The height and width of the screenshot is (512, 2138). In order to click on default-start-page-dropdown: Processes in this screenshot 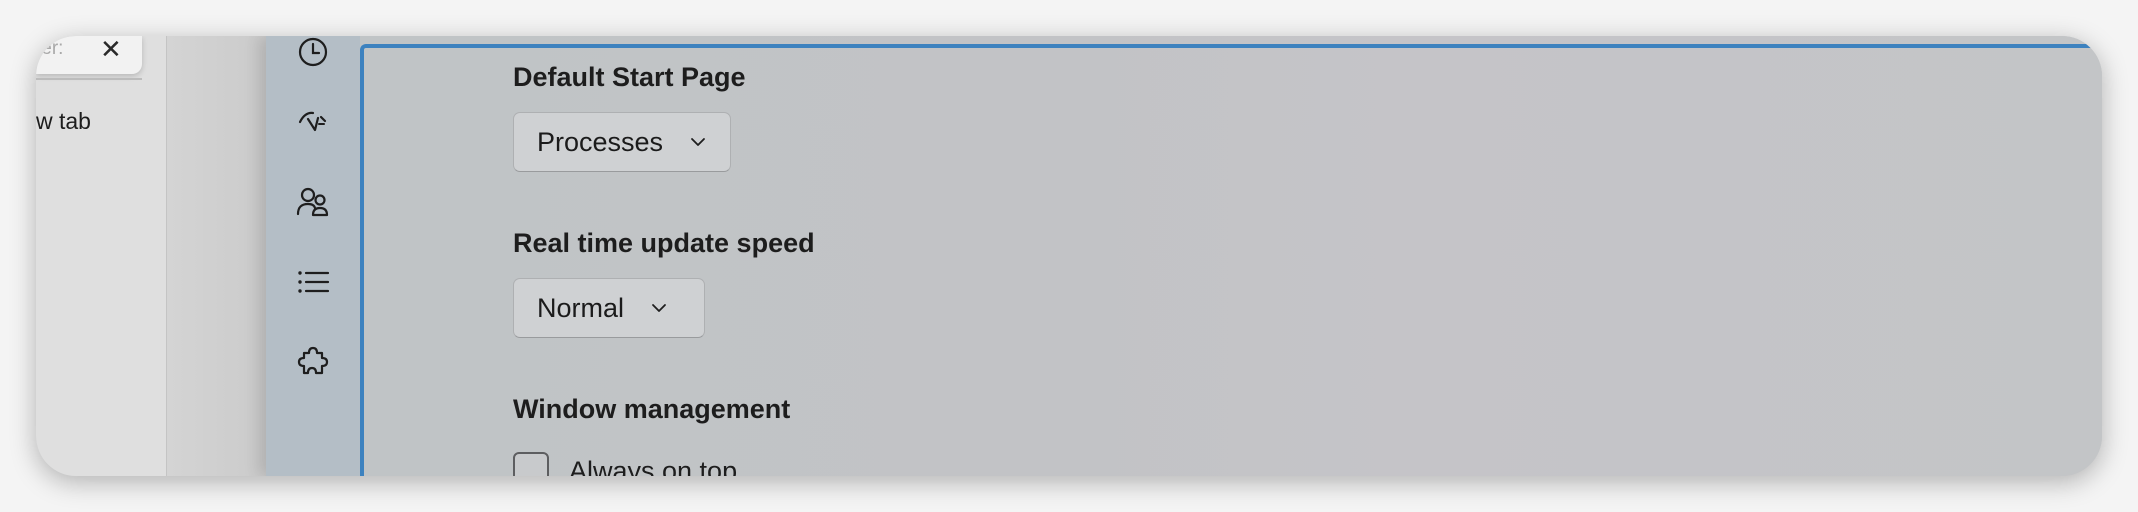, I will do `click(622, 142)`.